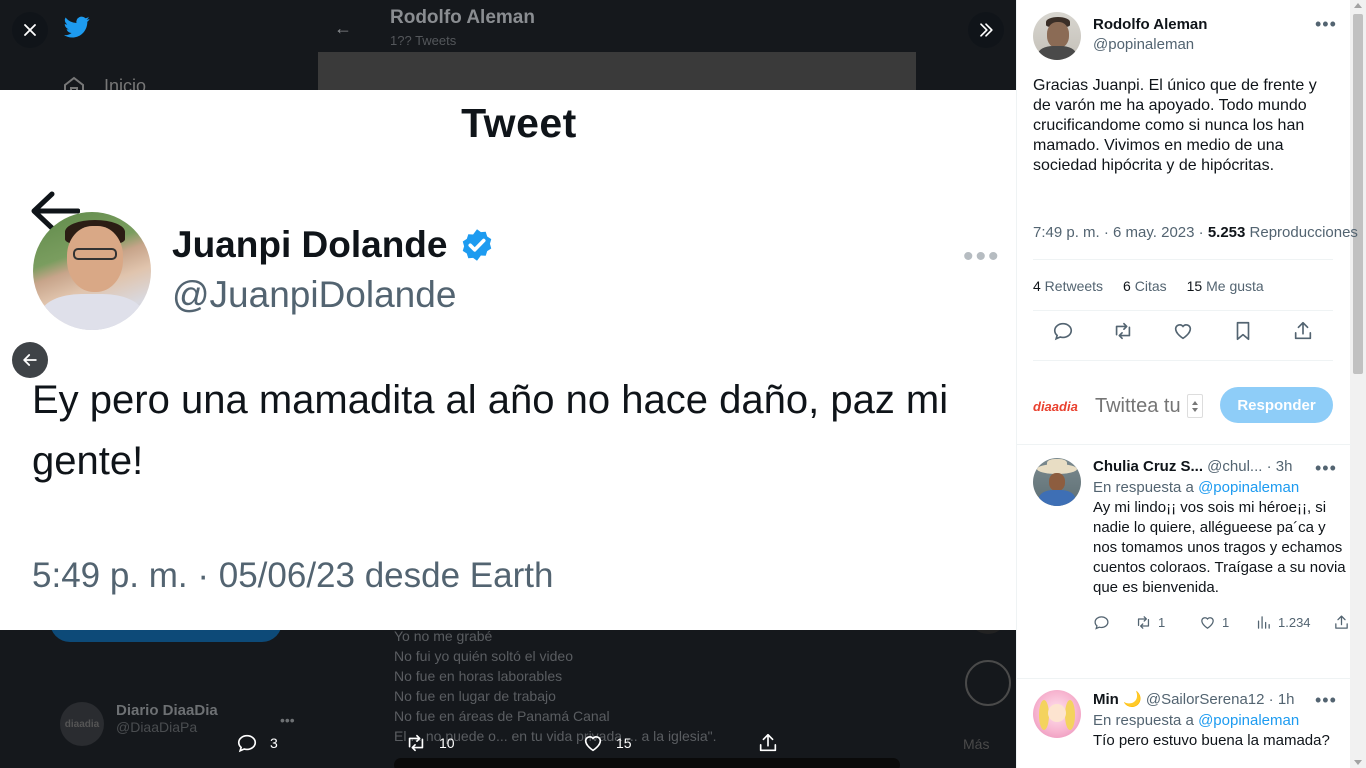  What do you see at coordinates (157, 727) in the screenshot?
I see `suggested-account-handle: @DiaaDiaPa` at bounding box center [157, 727].